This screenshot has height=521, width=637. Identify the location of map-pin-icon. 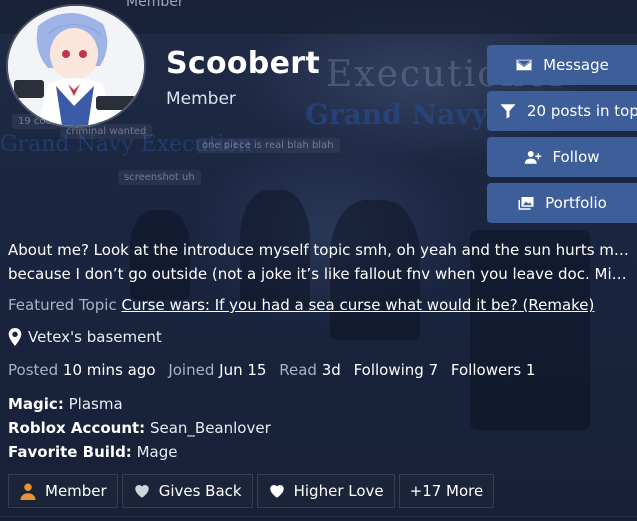
(15, 337).